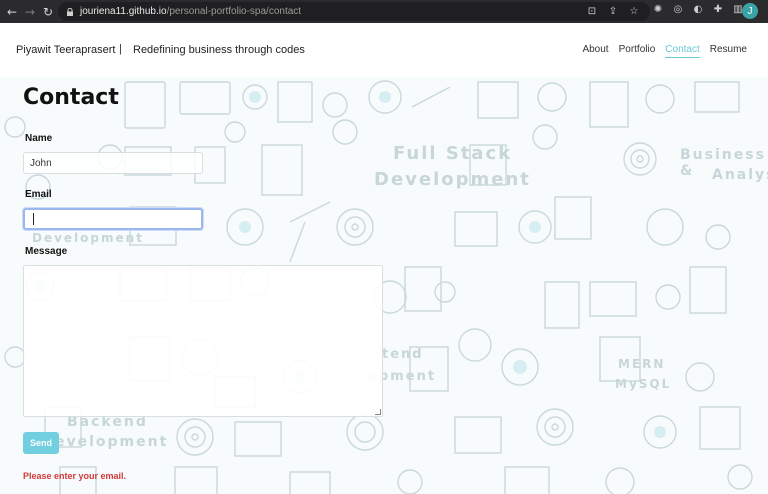  What do you see at coordinates (46, 251) in the screenshot?
I see `message-label: Message` at bounding box center [46, 251].